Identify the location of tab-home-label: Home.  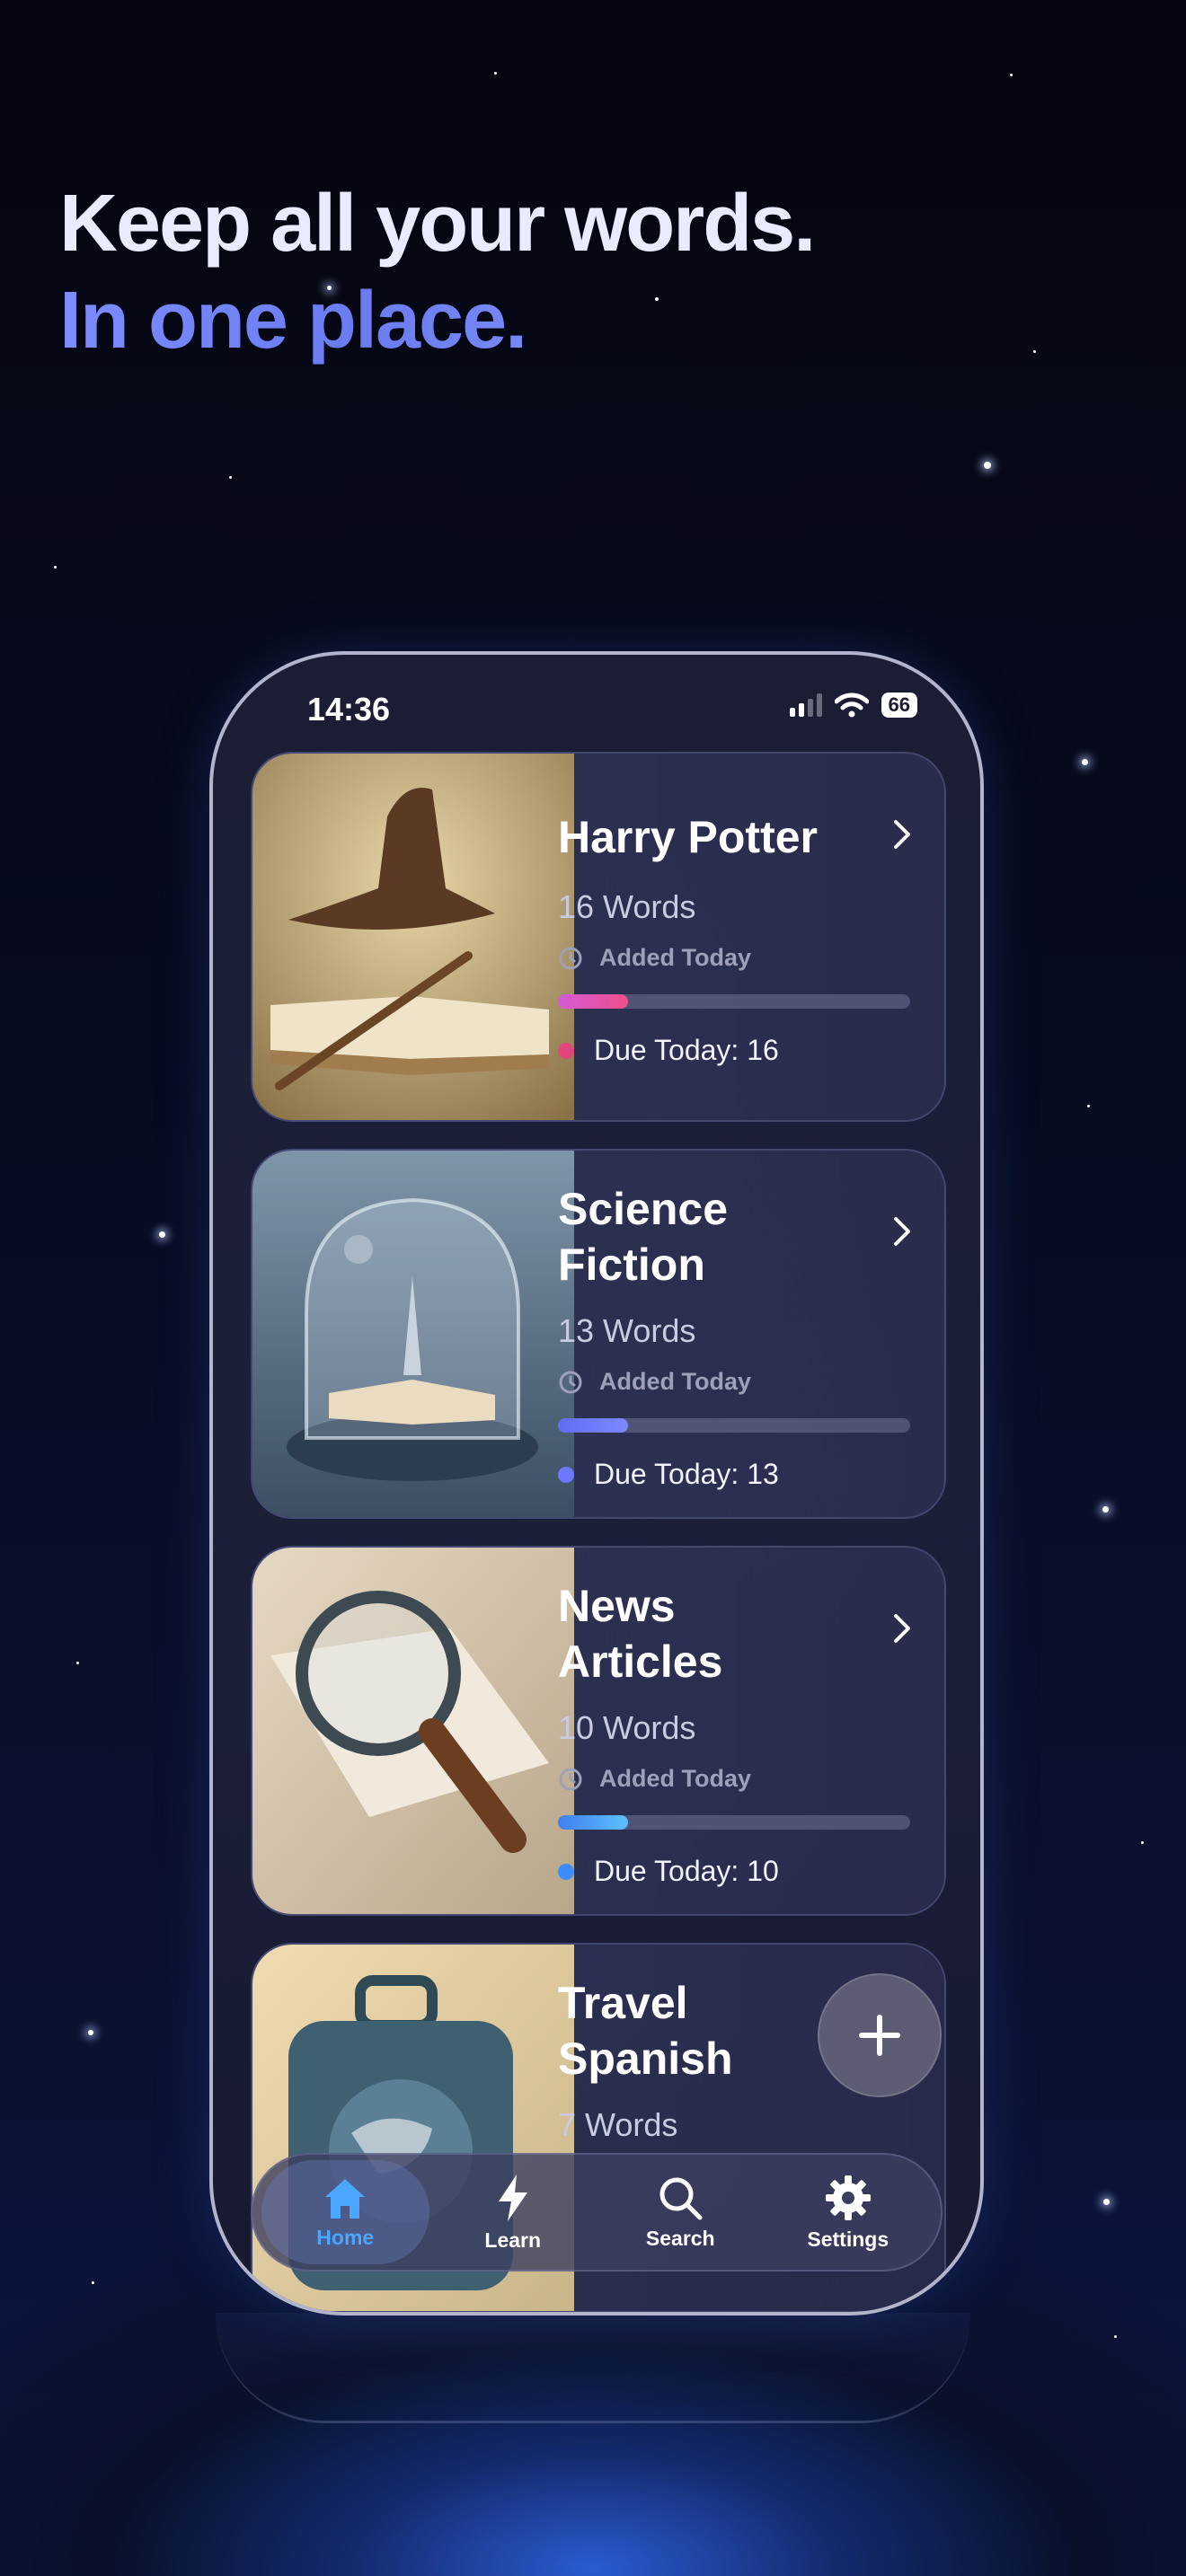
(345, 2237).